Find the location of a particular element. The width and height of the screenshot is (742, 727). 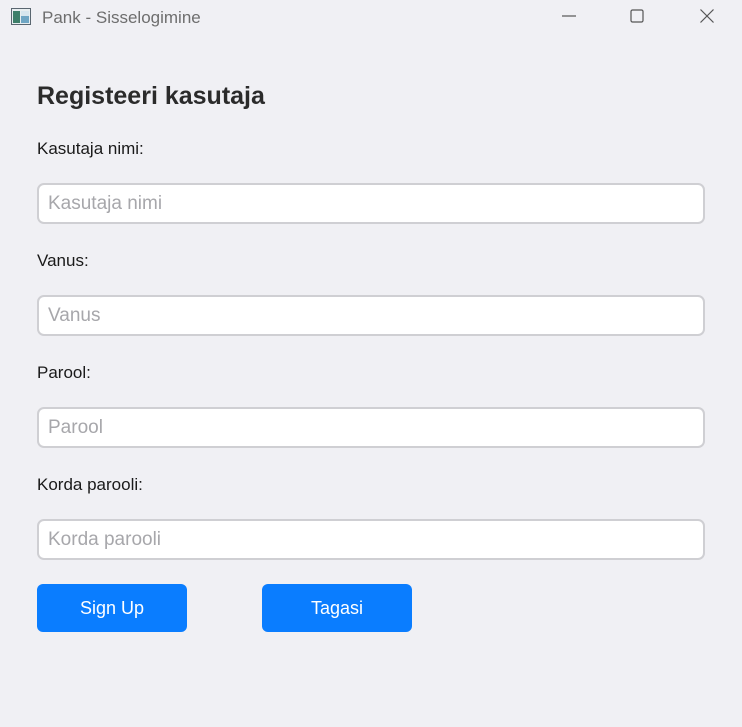

username-label: Kasutaja nimi: is located at coordinates (90, 148).